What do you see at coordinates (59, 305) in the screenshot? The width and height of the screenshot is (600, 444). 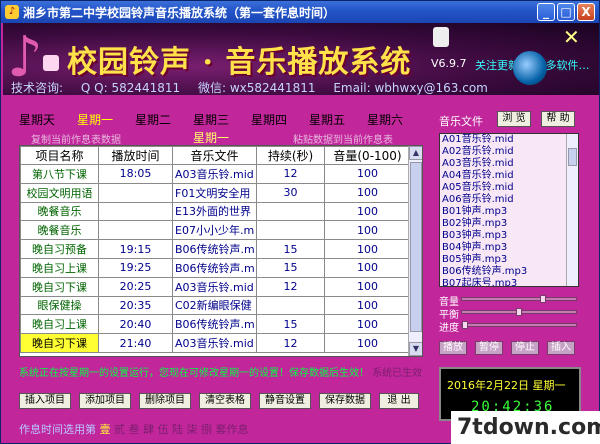 I see `cell-name: 眼保健操` at bounding box center [59, 305].